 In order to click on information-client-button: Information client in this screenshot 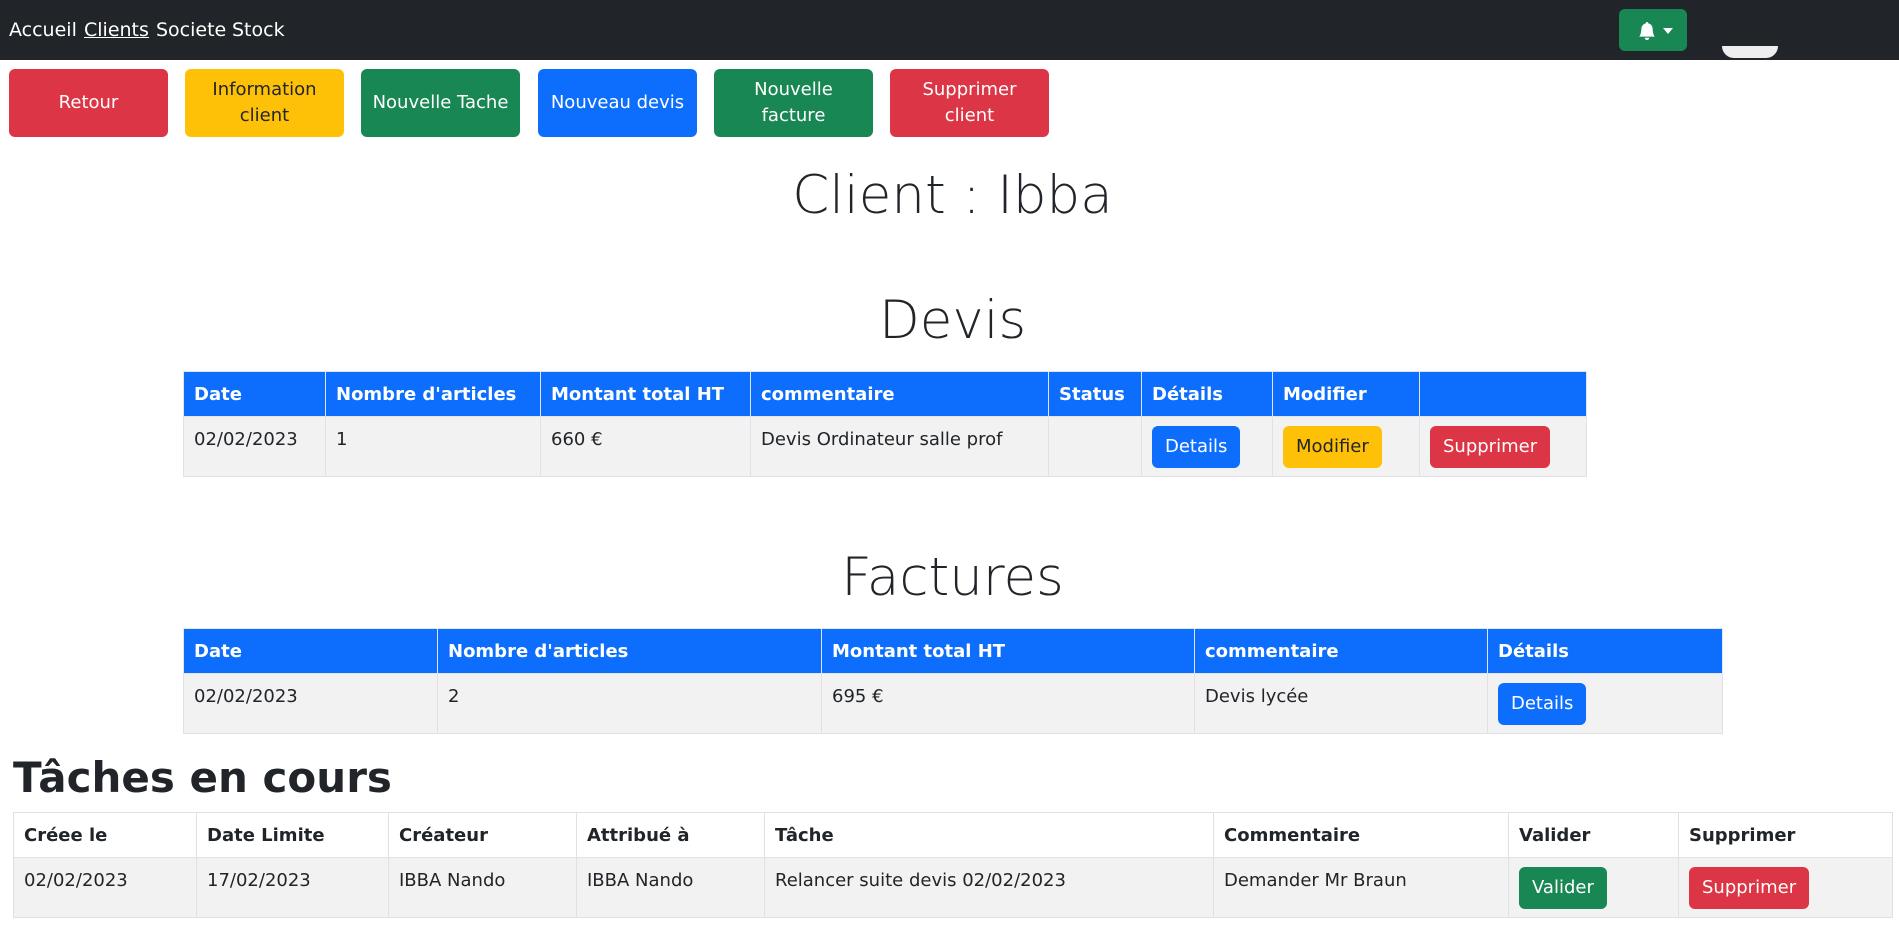, I will do `click(264, 103)`.